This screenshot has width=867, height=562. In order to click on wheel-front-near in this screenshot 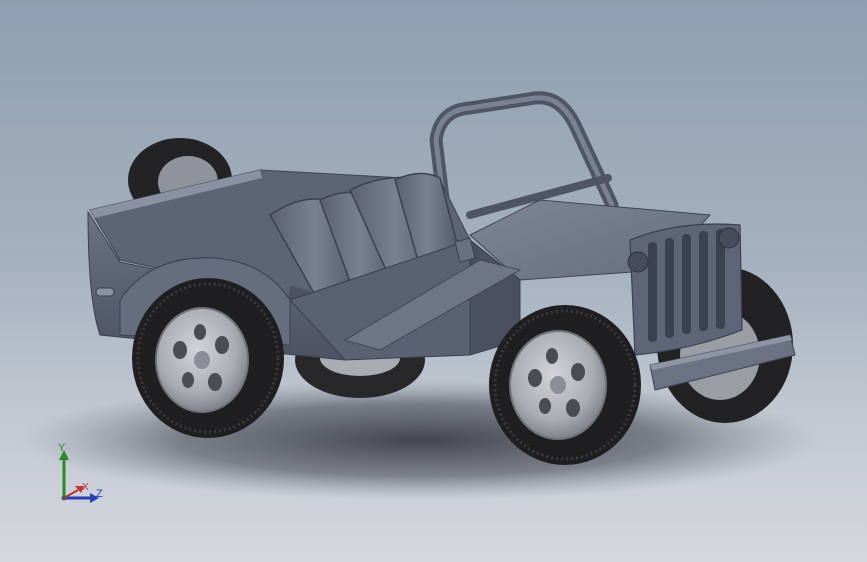, I will do `click(565, 385)`.